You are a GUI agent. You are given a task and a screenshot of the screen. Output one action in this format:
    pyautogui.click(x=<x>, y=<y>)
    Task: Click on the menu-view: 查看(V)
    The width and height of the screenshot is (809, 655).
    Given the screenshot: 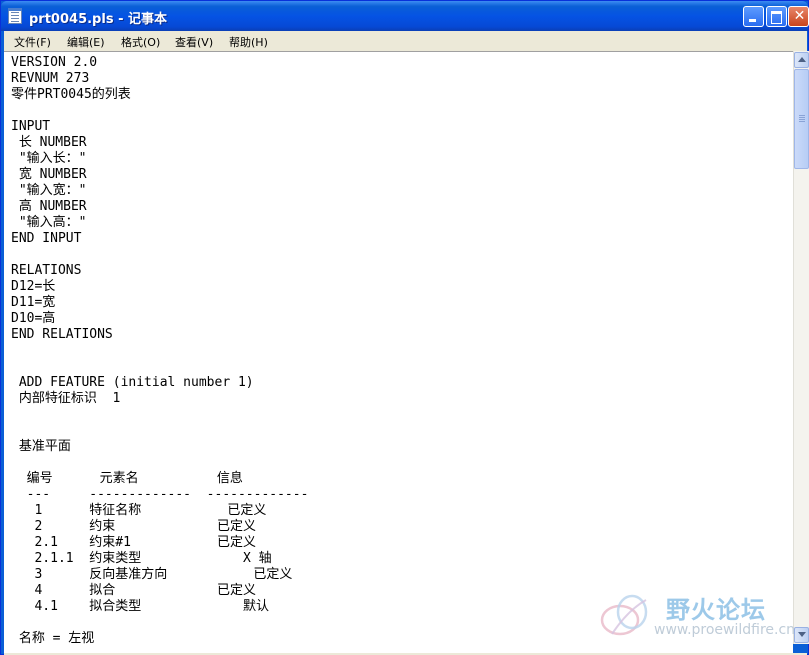 What is the action you would take?
    pyautogui.click(x=194, y=42)
    